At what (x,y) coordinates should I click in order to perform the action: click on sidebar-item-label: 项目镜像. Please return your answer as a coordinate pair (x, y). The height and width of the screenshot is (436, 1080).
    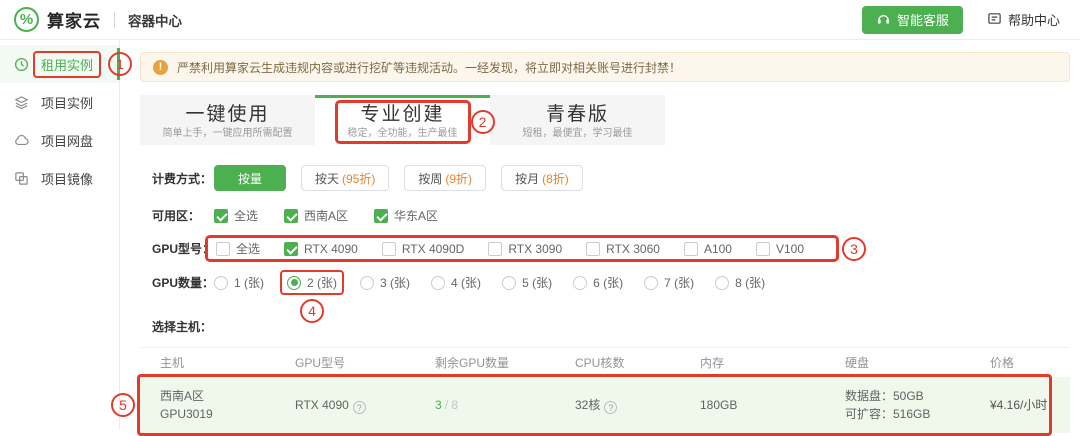
    Looking at the image, I should click on (67, 179).